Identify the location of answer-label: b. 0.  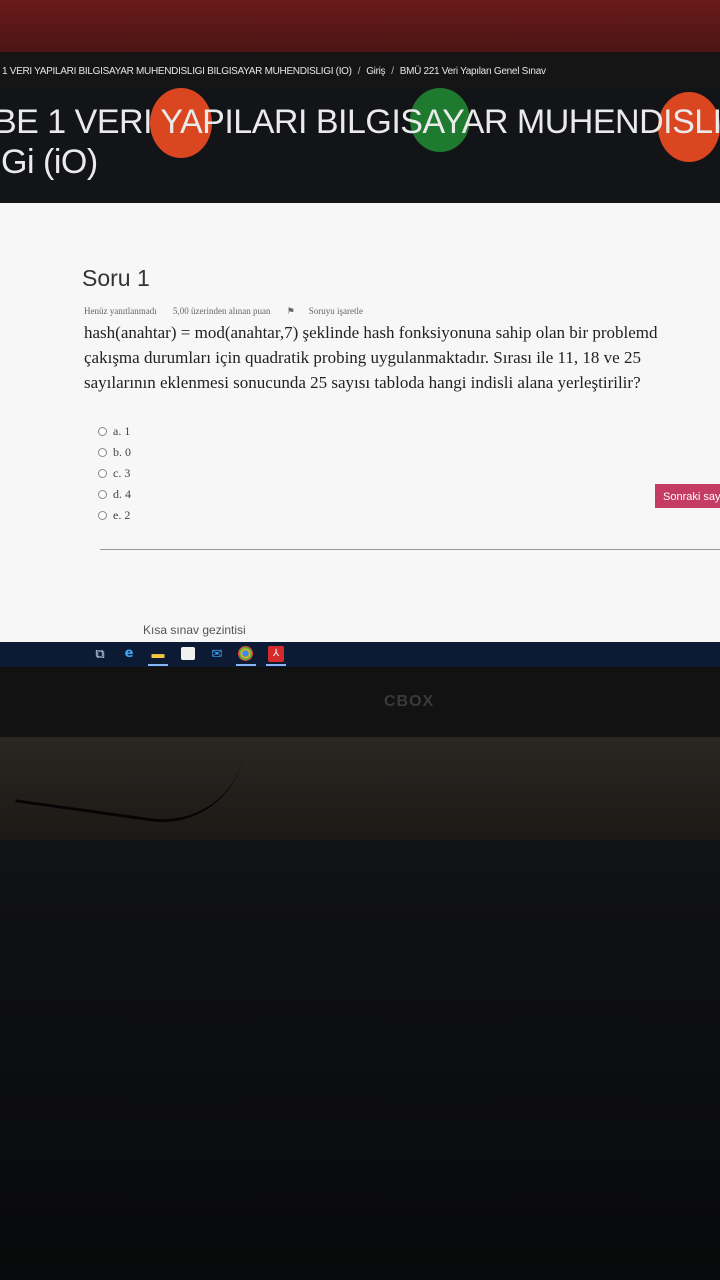
(122, 452).